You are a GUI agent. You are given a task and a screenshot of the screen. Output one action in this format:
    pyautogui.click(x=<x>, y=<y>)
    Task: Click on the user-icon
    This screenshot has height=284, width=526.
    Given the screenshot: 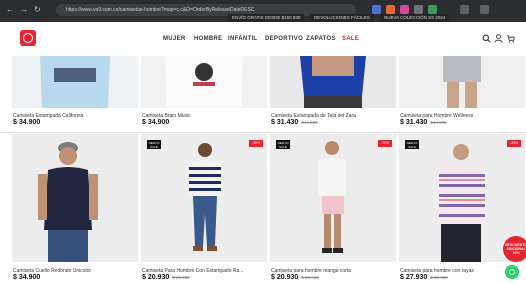 What is the action you would take?
    pyautogui.click(x=498, y=38)
    